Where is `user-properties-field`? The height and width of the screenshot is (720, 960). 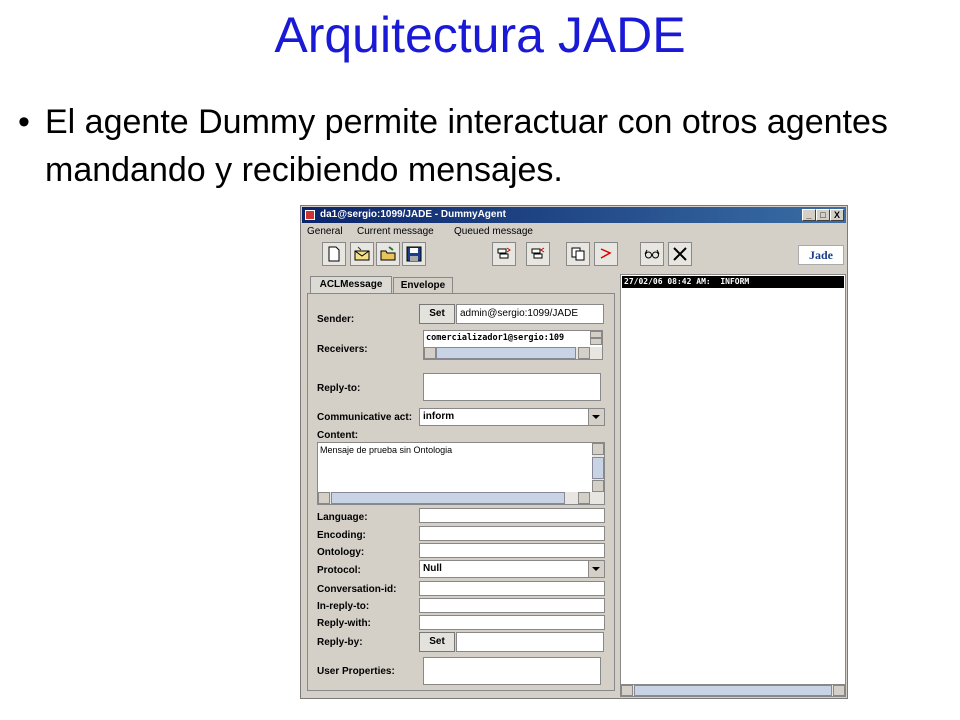 user-properties-field is located at coordinates (512, 671).